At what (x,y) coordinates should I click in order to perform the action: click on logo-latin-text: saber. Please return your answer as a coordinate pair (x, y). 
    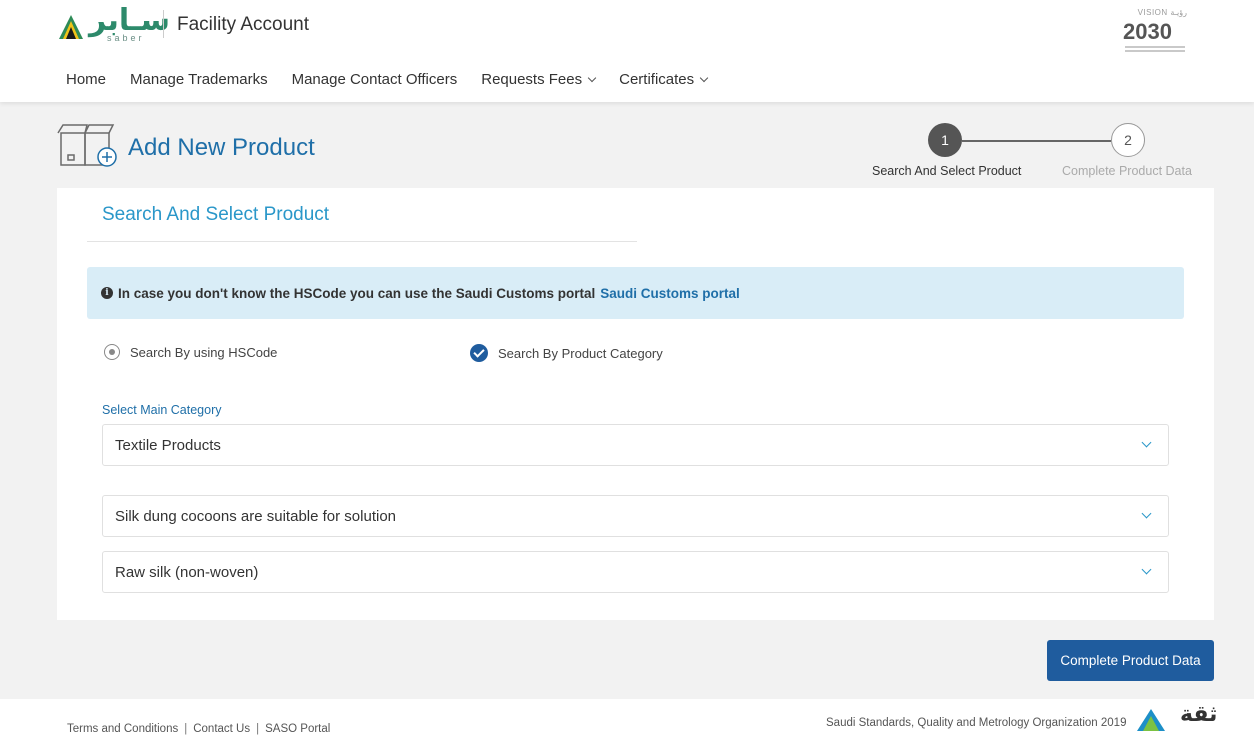
    Looking at the image, I should click on (126, 38).